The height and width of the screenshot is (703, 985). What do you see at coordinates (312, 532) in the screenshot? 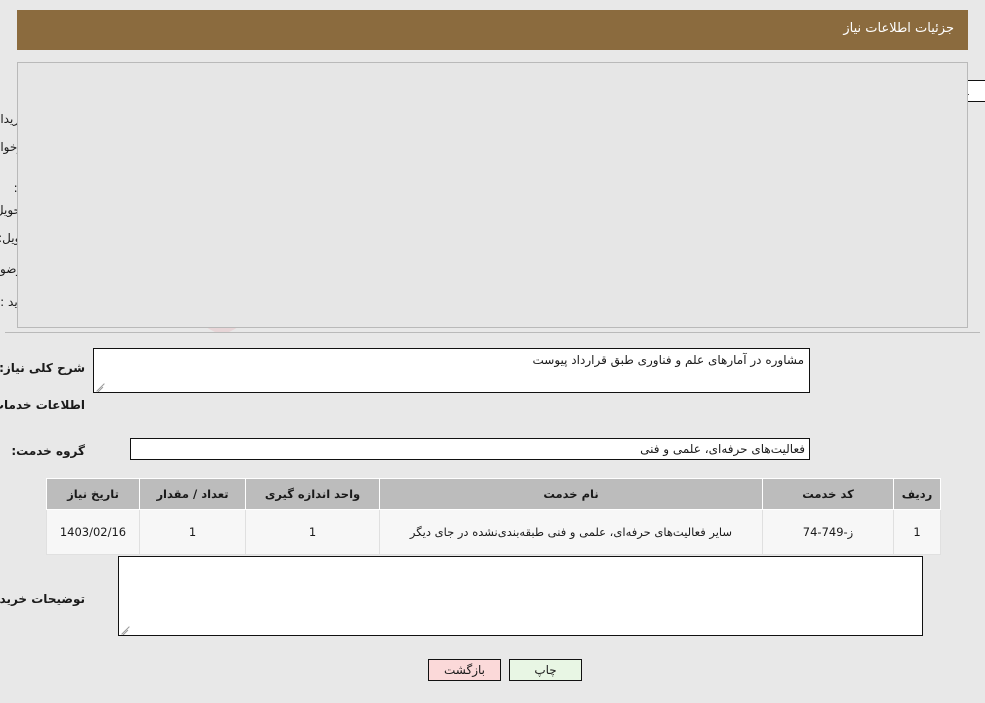
I see `cell-unit: 1` at bounding box center [312, 532].